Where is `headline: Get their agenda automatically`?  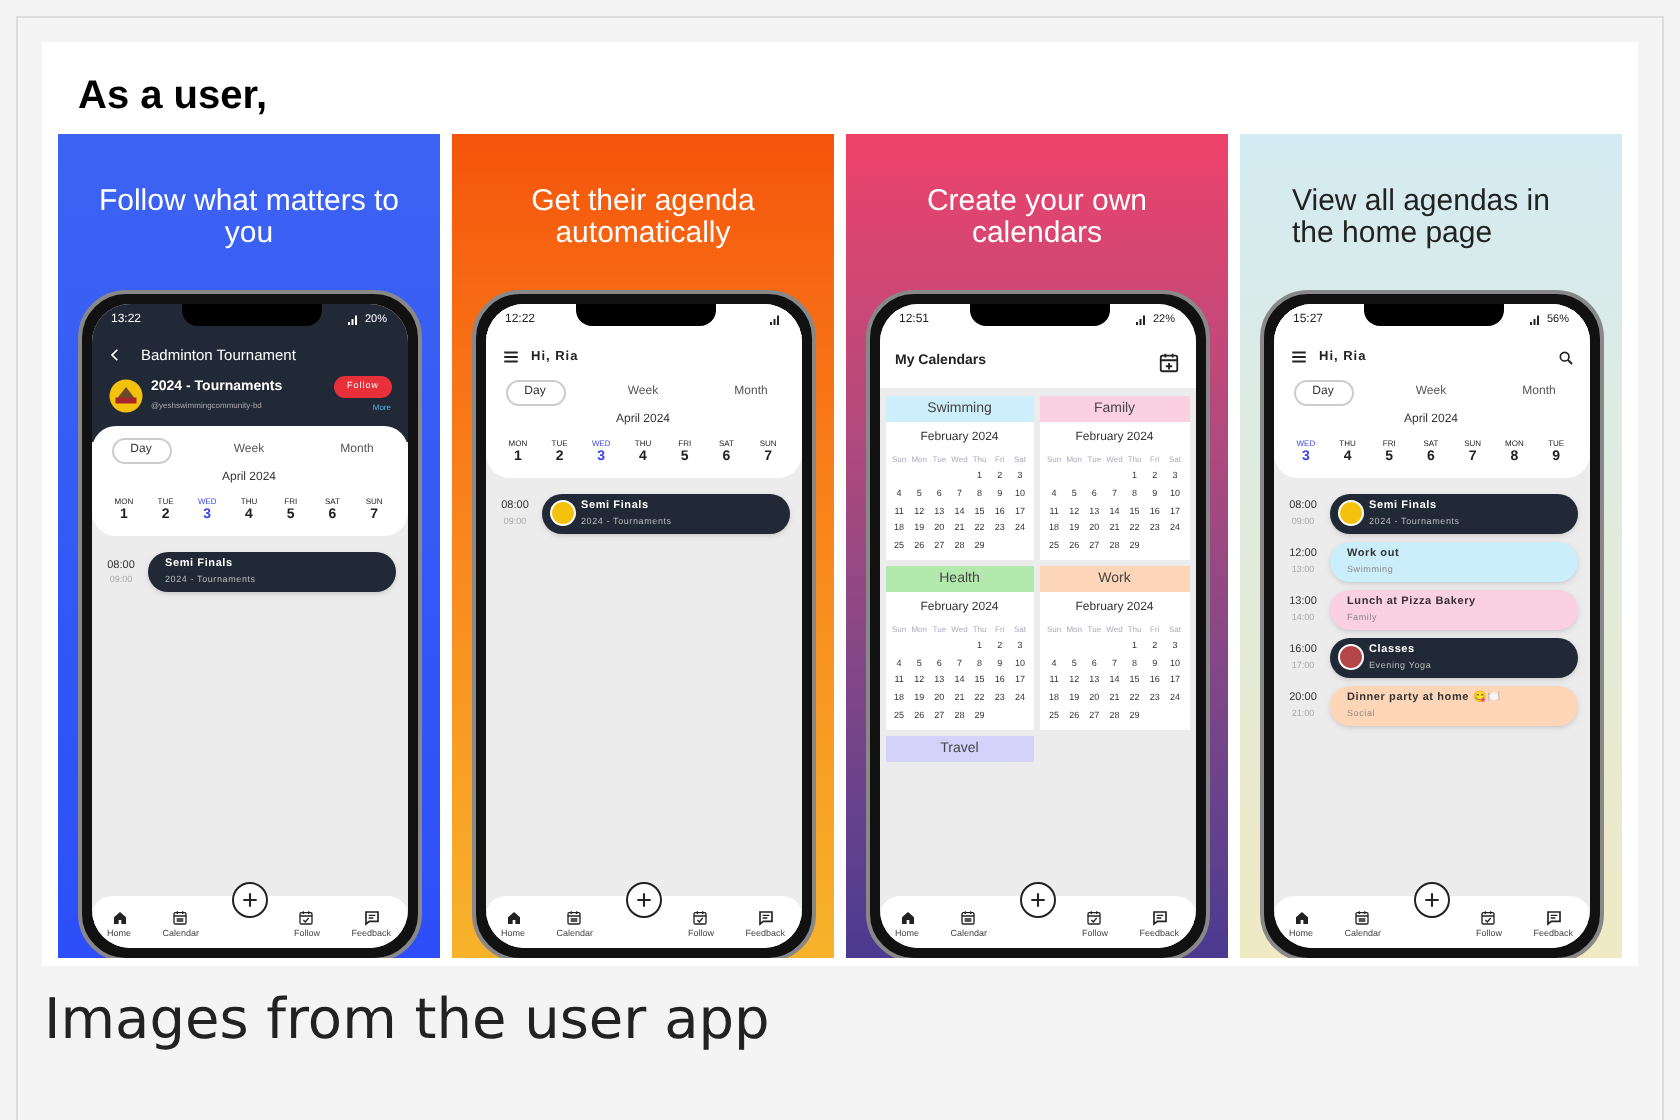
headline: Get their agenda automatically is located at coordinates (643, 218).